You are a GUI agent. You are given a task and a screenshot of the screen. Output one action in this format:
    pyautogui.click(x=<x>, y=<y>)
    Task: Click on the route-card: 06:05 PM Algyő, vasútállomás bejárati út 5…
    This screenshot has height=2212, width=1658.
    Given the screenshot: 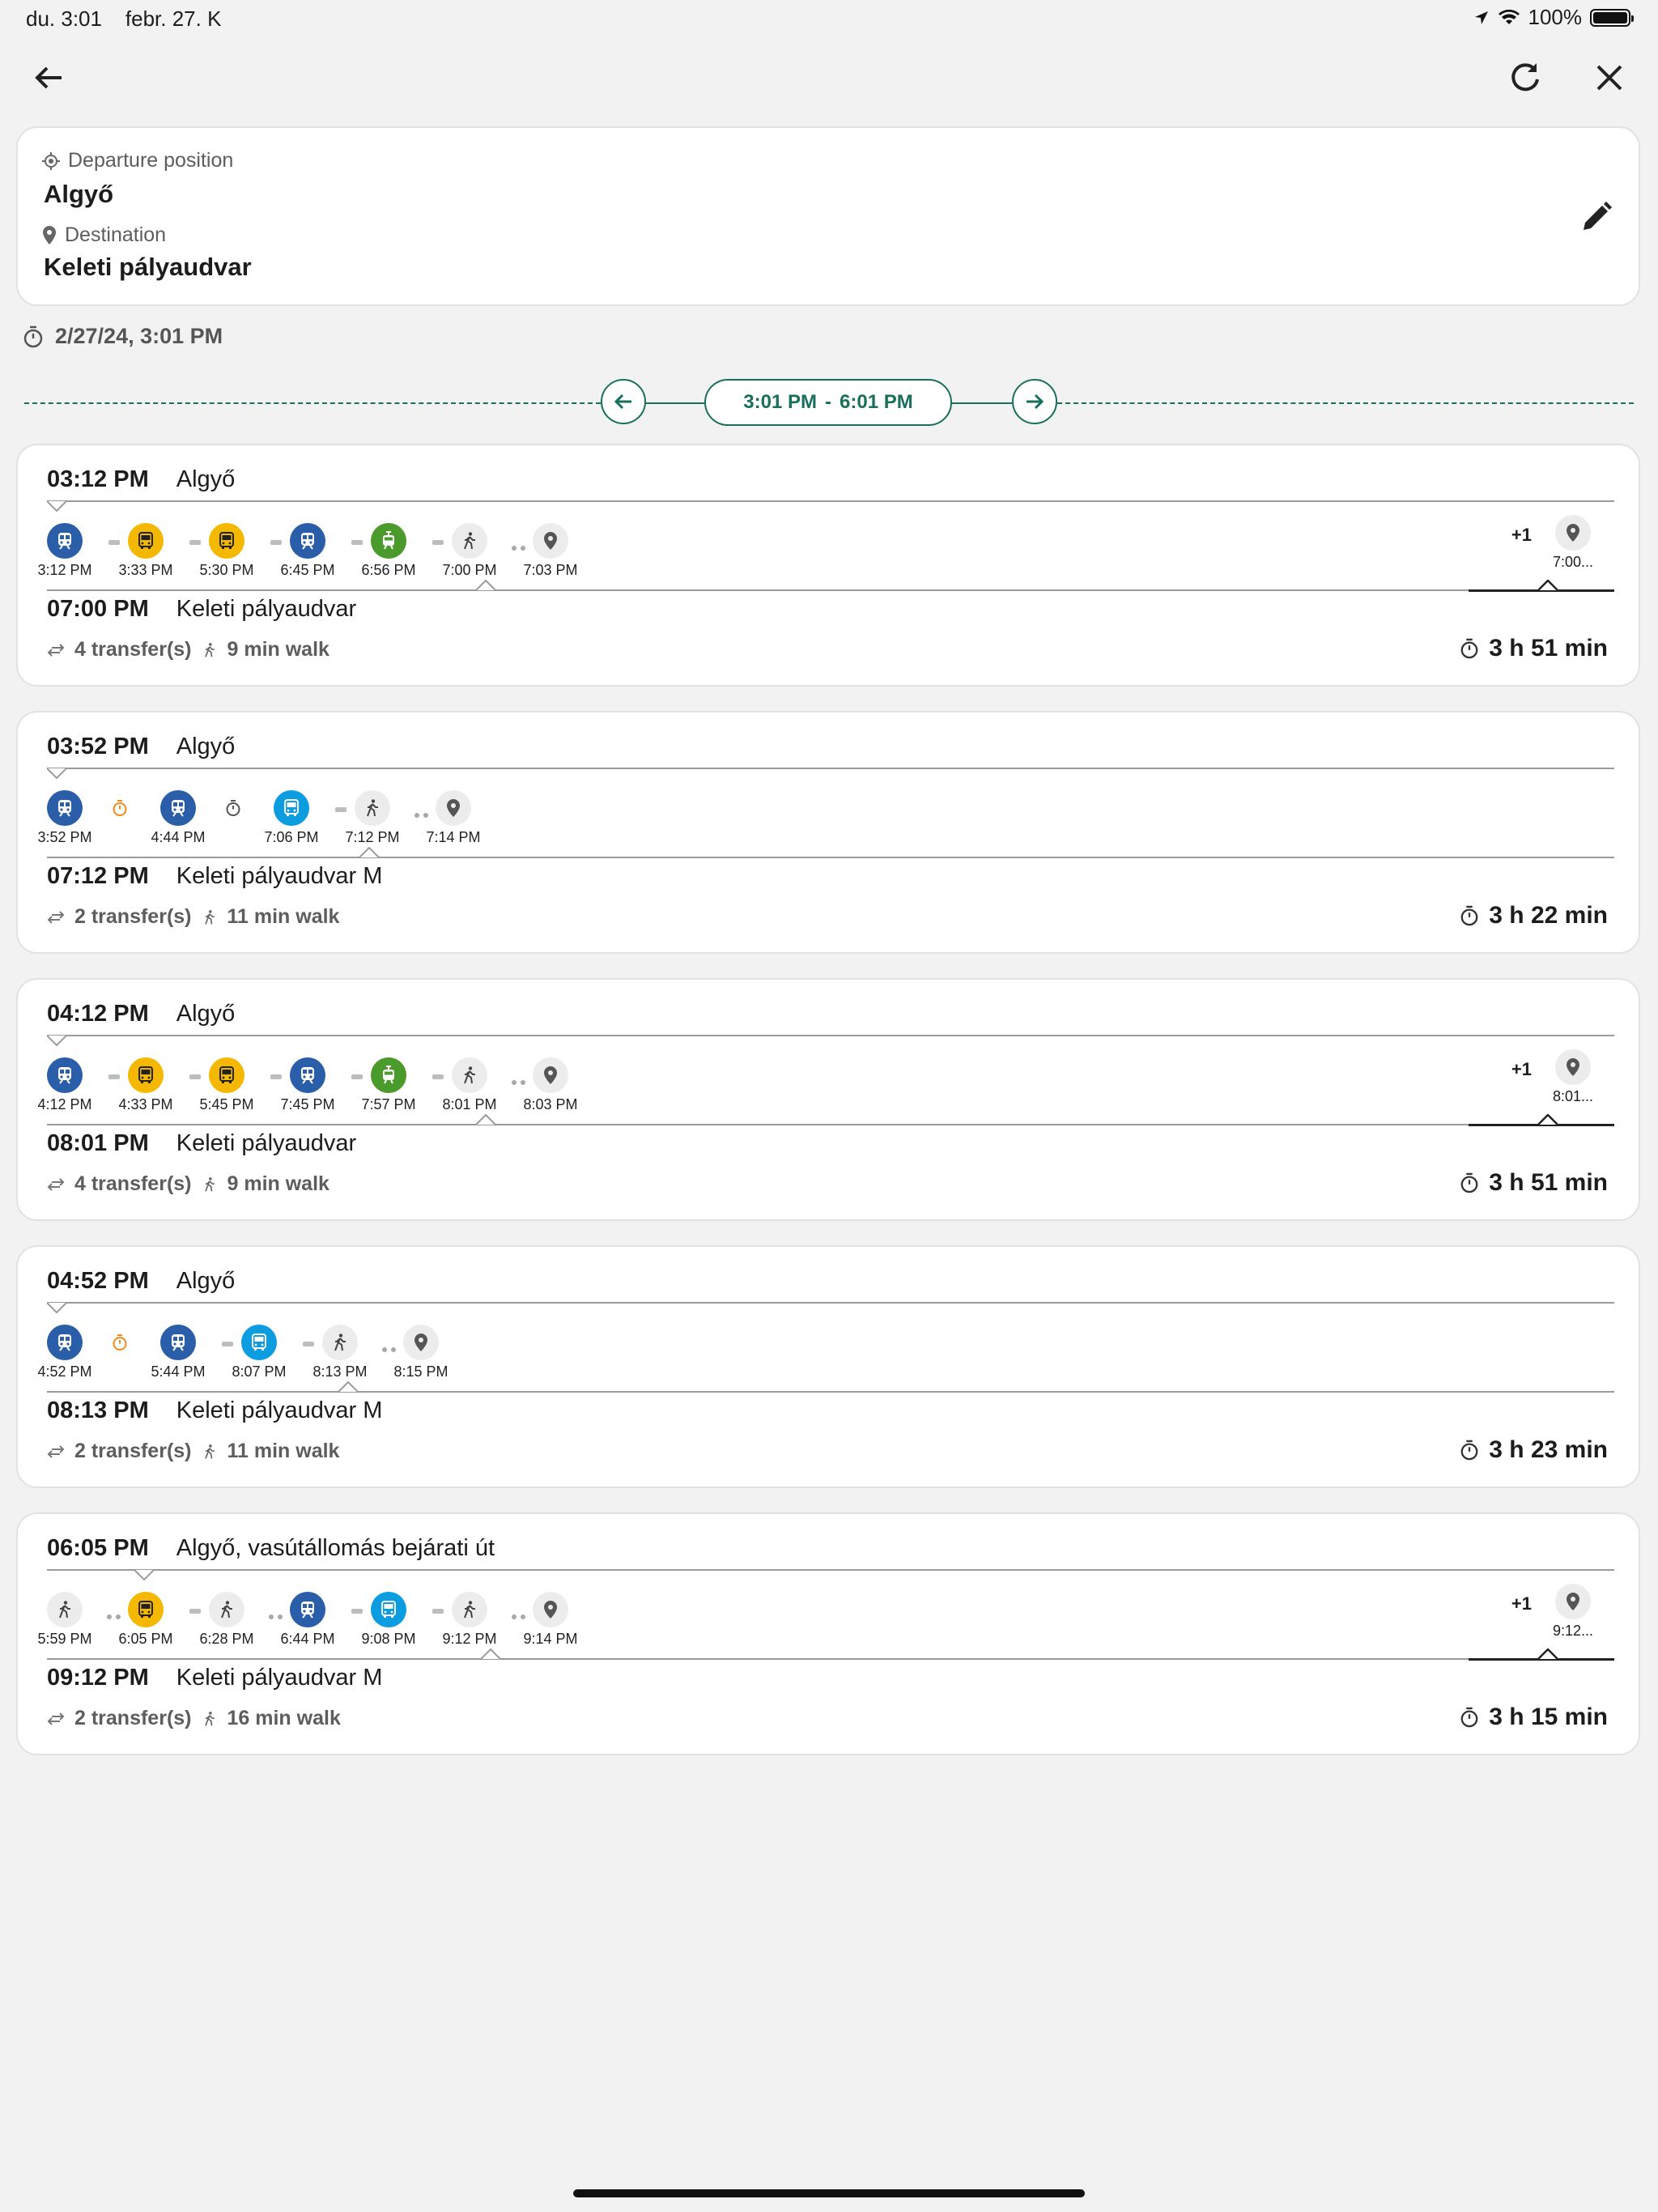 What is the action you would take?
    pyautogui.click(x=828, y=1633)
    